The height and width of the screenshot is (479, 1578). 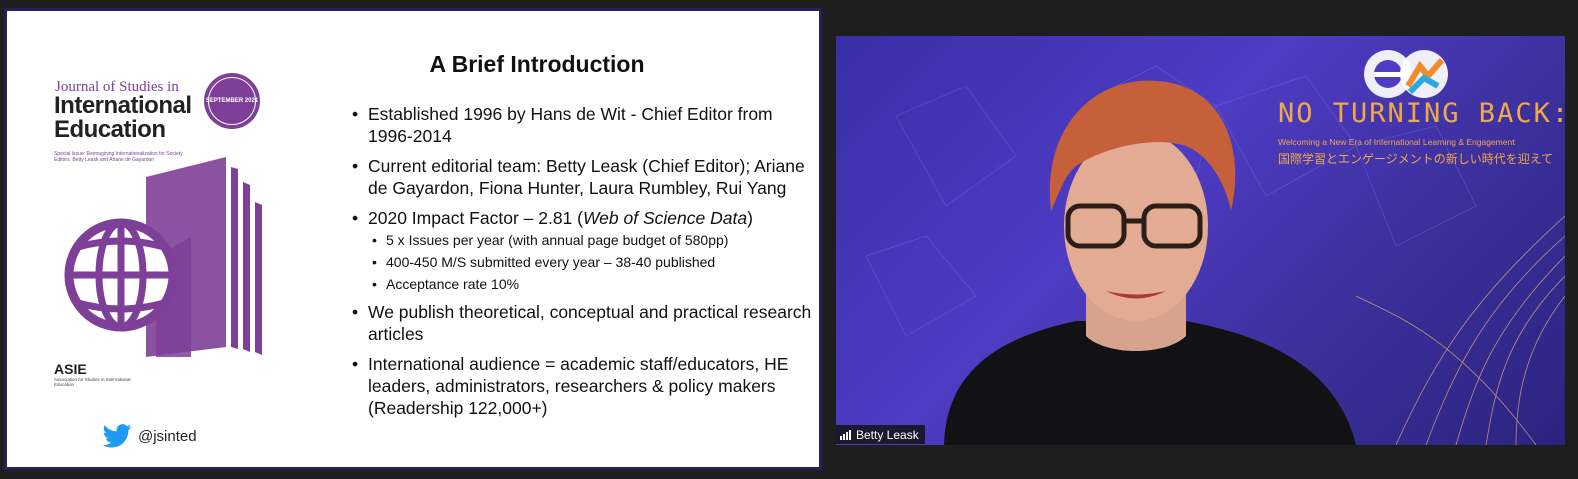 What do you see at coordinates (123, 105) in the screenshot?
I see `journal-title-word1: International` at bounding box center [123, 105].